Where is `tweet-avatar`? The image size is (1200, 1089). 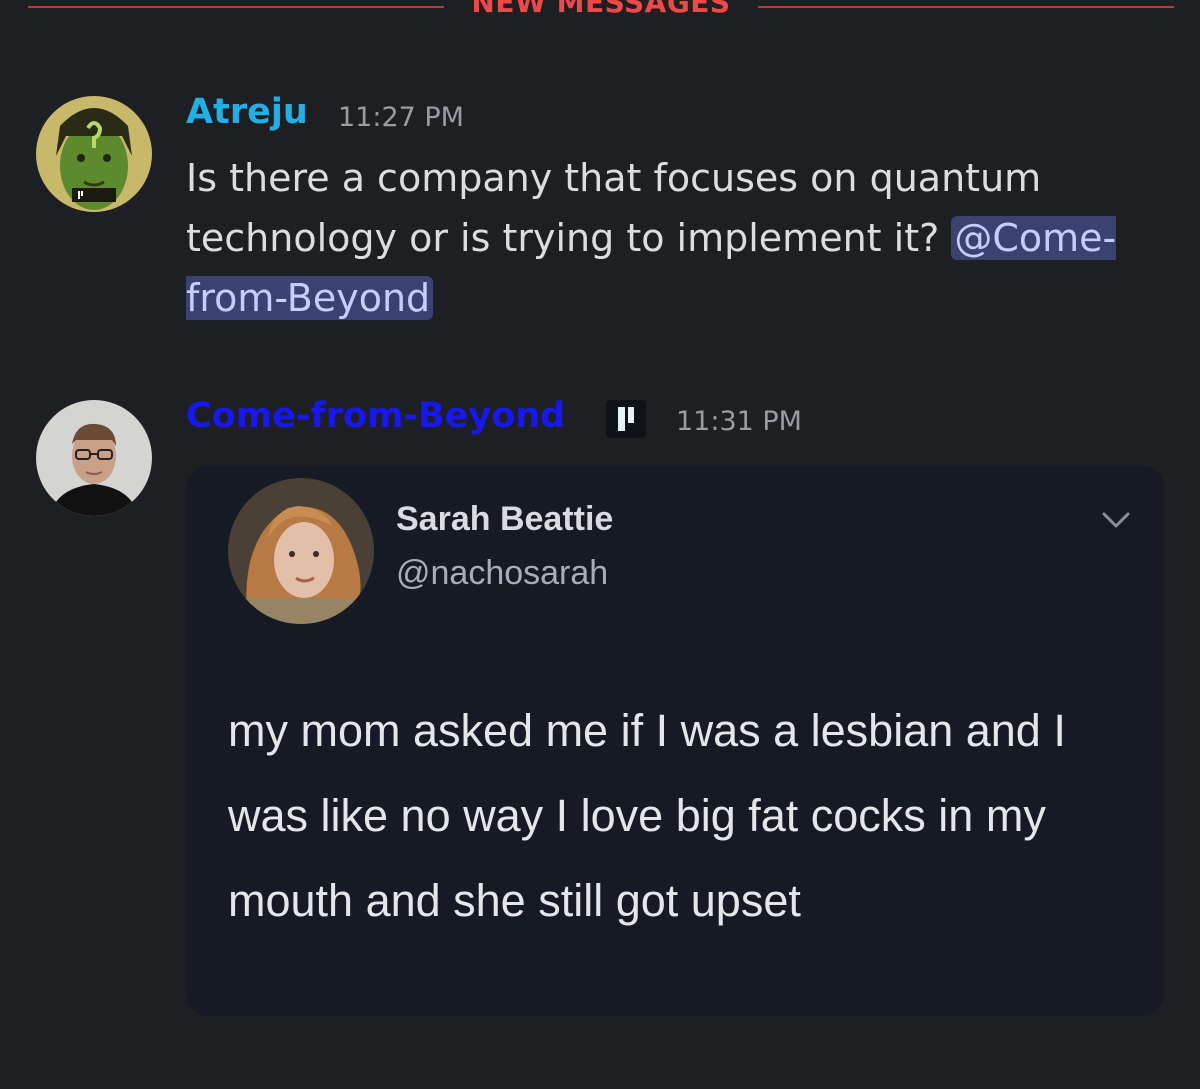 tweet-avatar is located at coordinates (301, 551).